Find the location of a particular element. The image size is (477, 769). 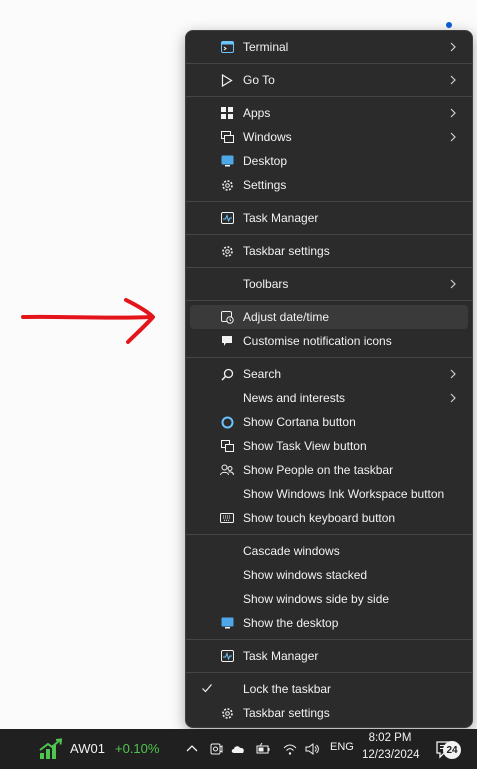

menu-item-label: Show Windows Ink Workspace button is located at coordinates (344, 494).